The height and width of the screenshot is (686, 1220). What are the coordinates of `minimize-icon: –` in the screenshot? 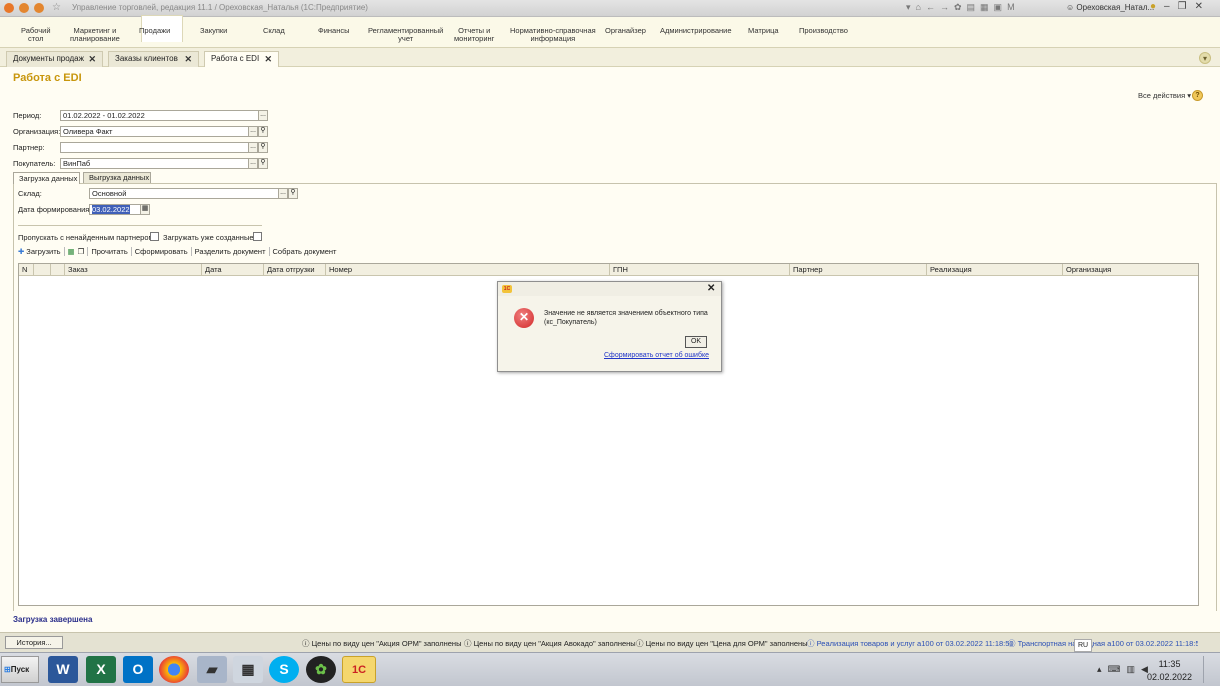 It's located at (1167, 6).